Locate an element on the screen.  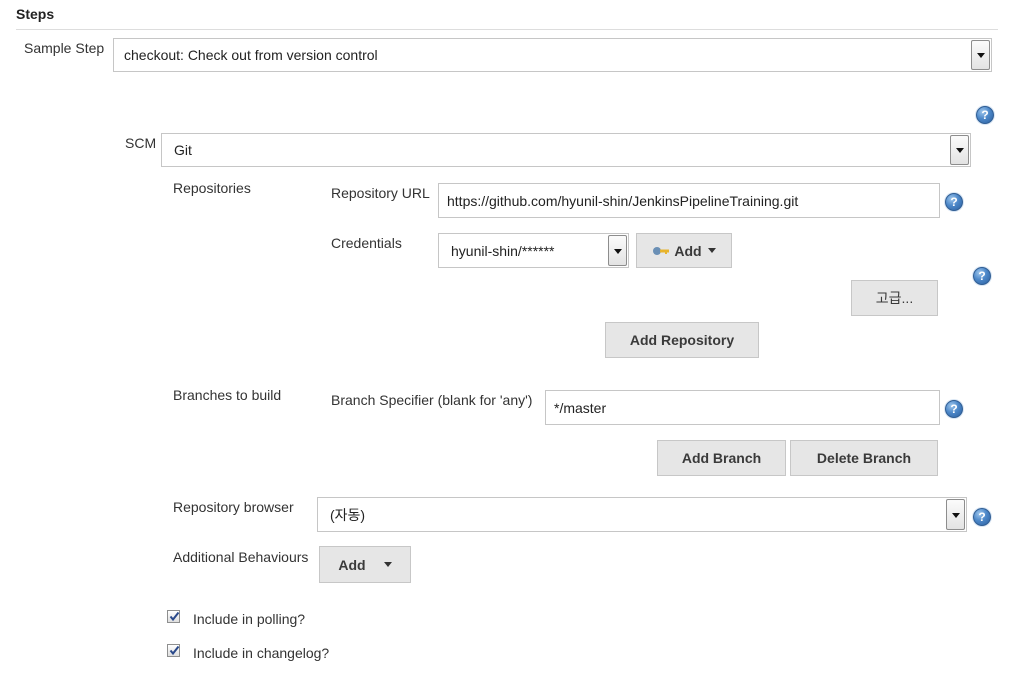
include-changelog-checkbox is located at coordinates (173, 650).